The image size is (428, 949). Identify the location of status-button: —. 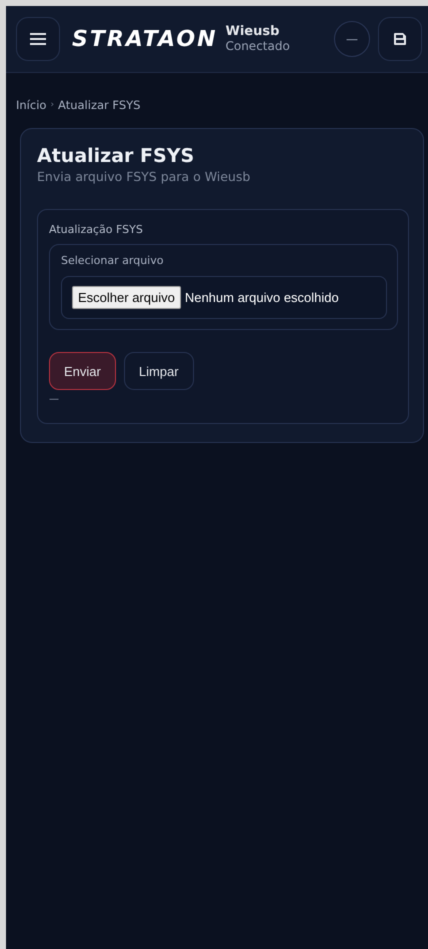
(352, 39).